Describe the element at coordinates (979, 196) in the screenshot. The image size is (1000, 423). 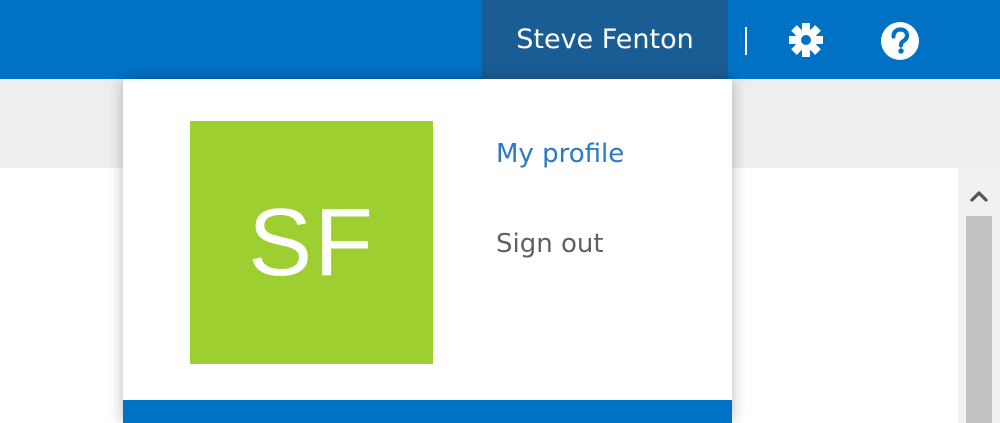
I see `chevron-up-icon` at that location.